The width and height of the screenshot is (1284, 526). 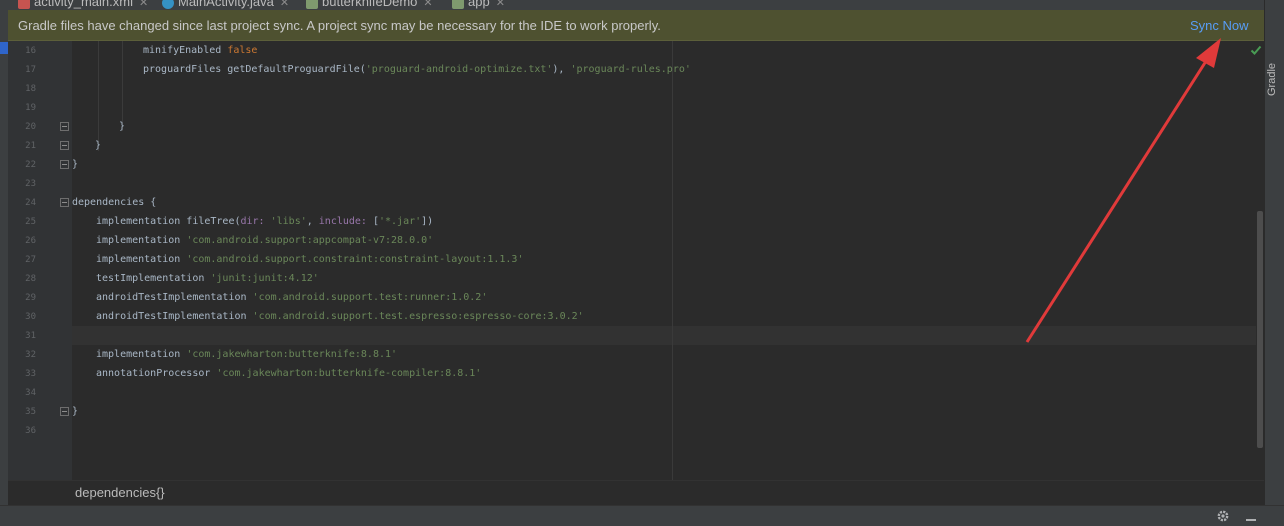 I want to click on minimize-icon, so click(x=1251, y=516).